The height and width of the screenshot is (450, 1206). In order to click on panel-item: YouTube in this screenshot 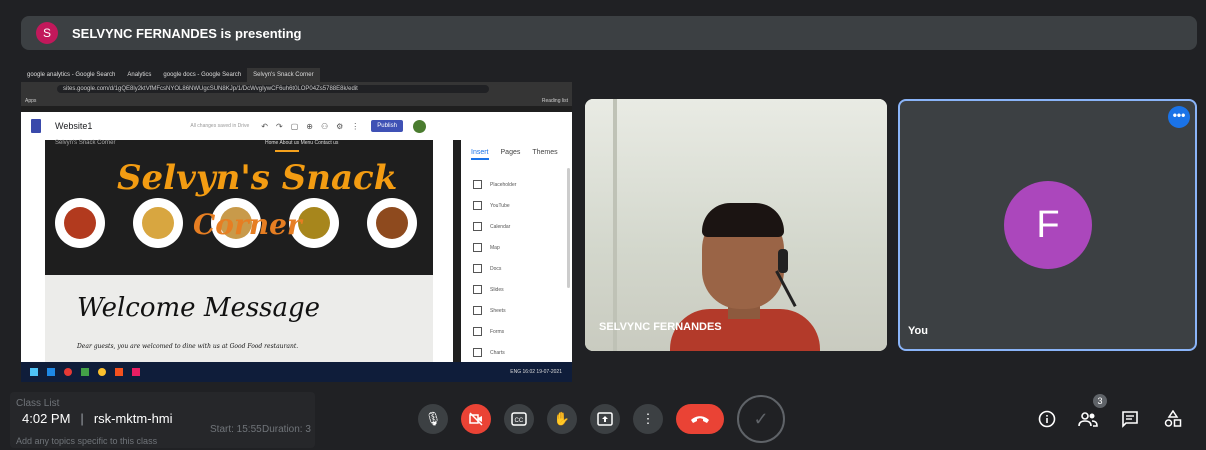, I will do `click(516, 205)`.